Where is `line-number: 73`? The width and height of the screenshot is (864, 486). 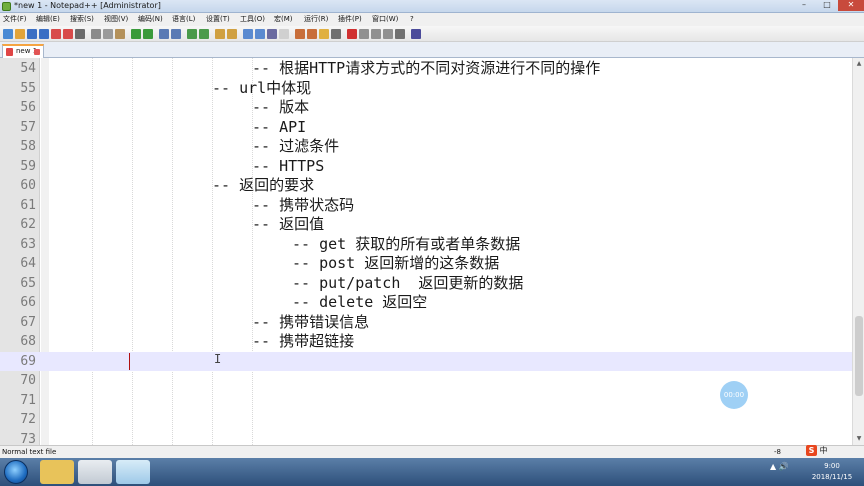 line-number: 73 is located at coordinates (28, 438).